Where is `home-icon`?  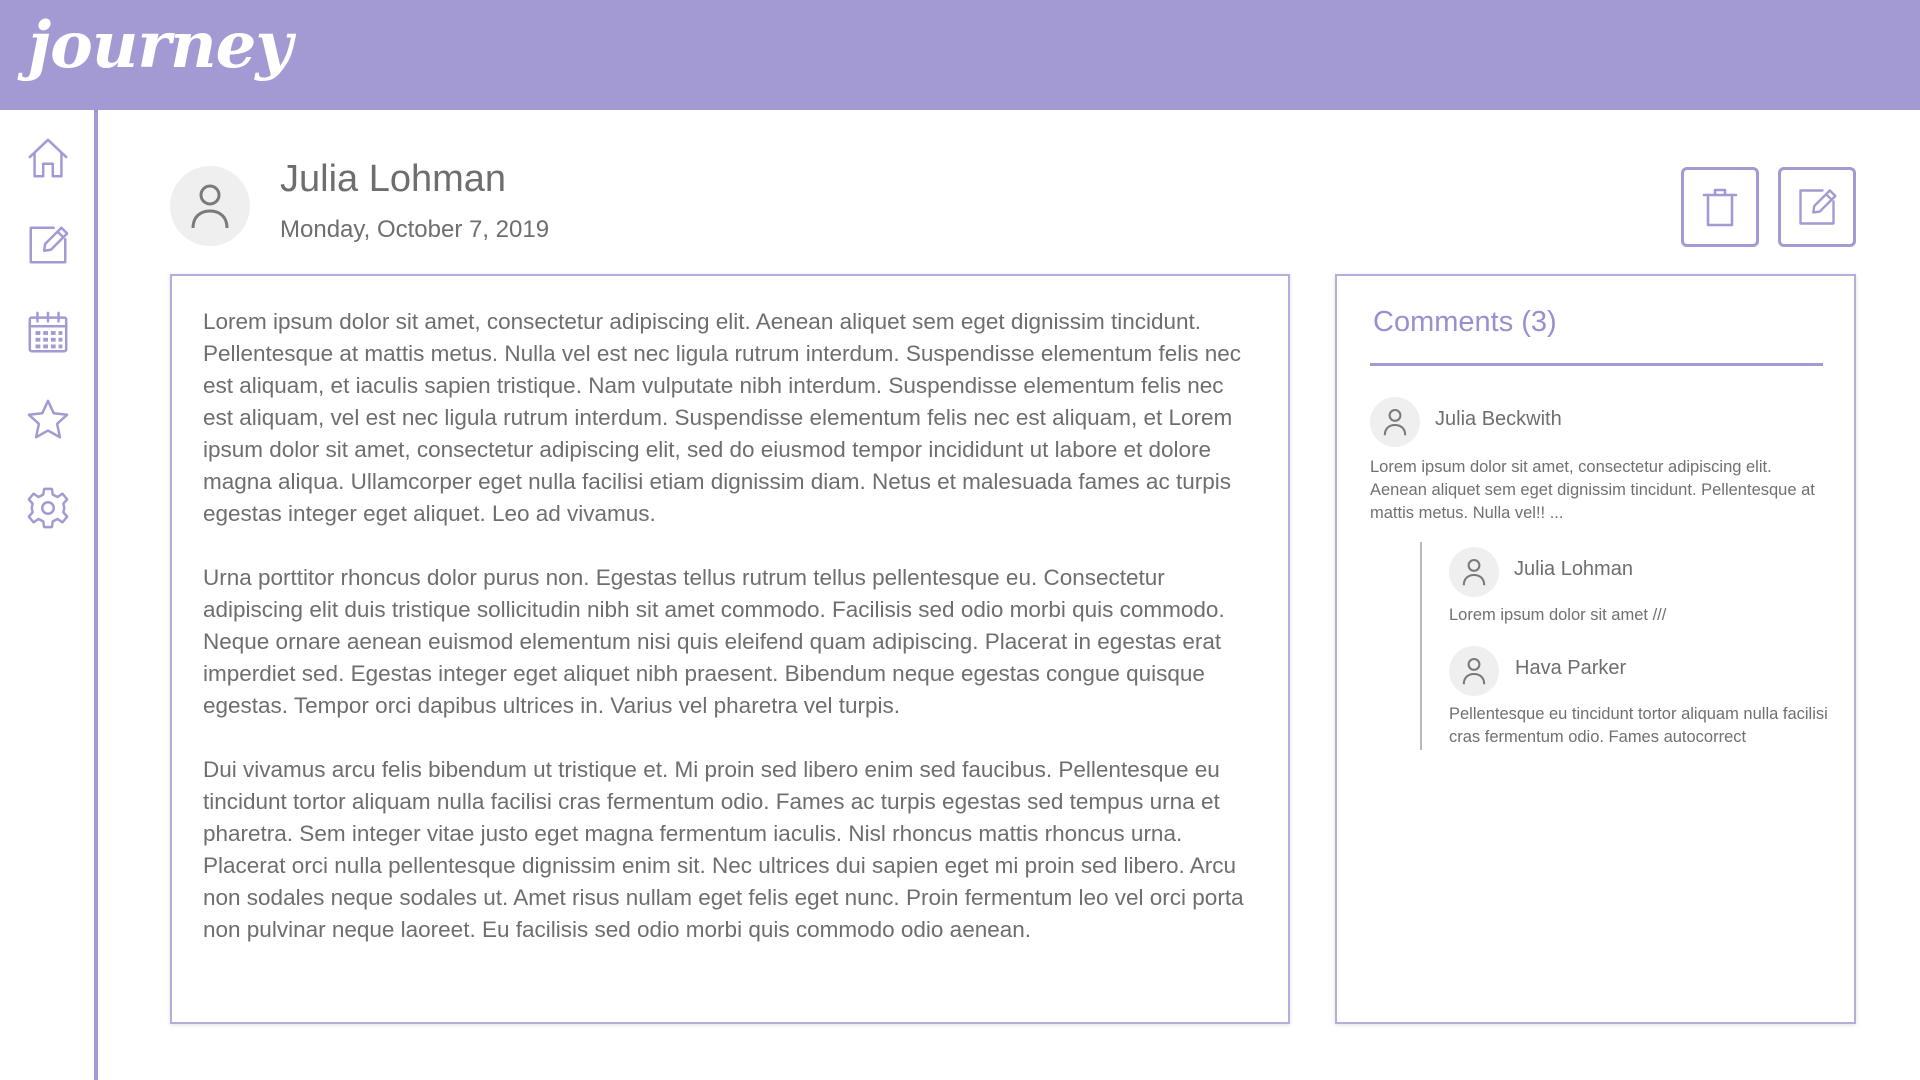 home-icon is located at coordinates (48, 158).